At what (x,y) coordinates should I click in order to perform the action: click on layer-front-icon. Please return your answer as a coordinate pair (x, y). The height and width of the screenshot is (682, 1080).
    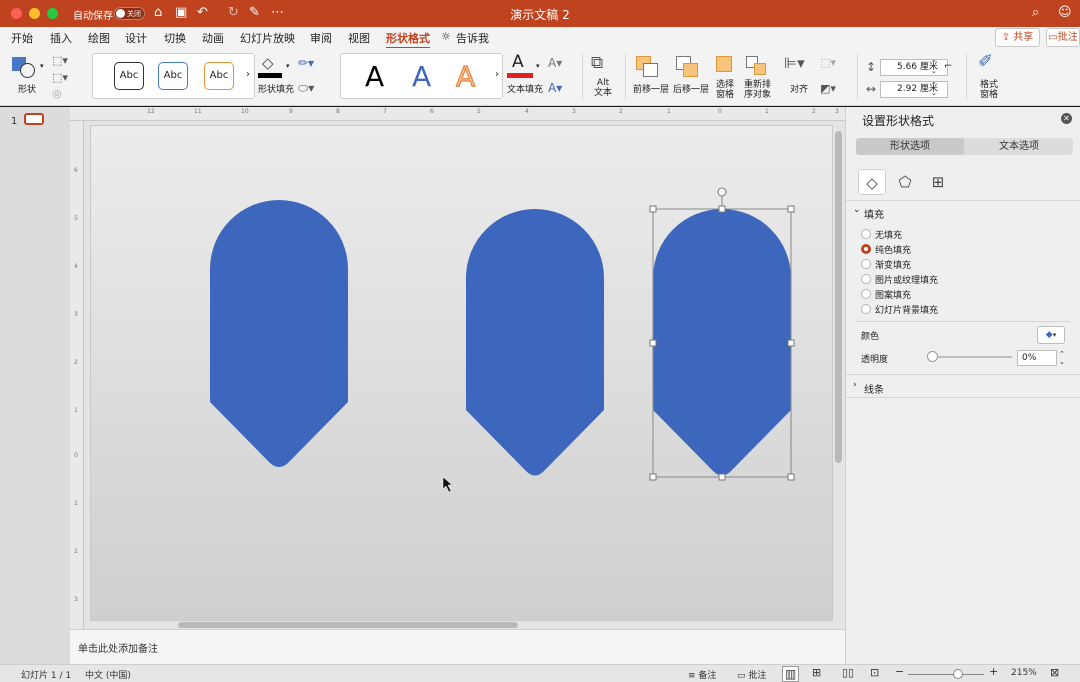
    Looking at the image, I should click on (650, 70).